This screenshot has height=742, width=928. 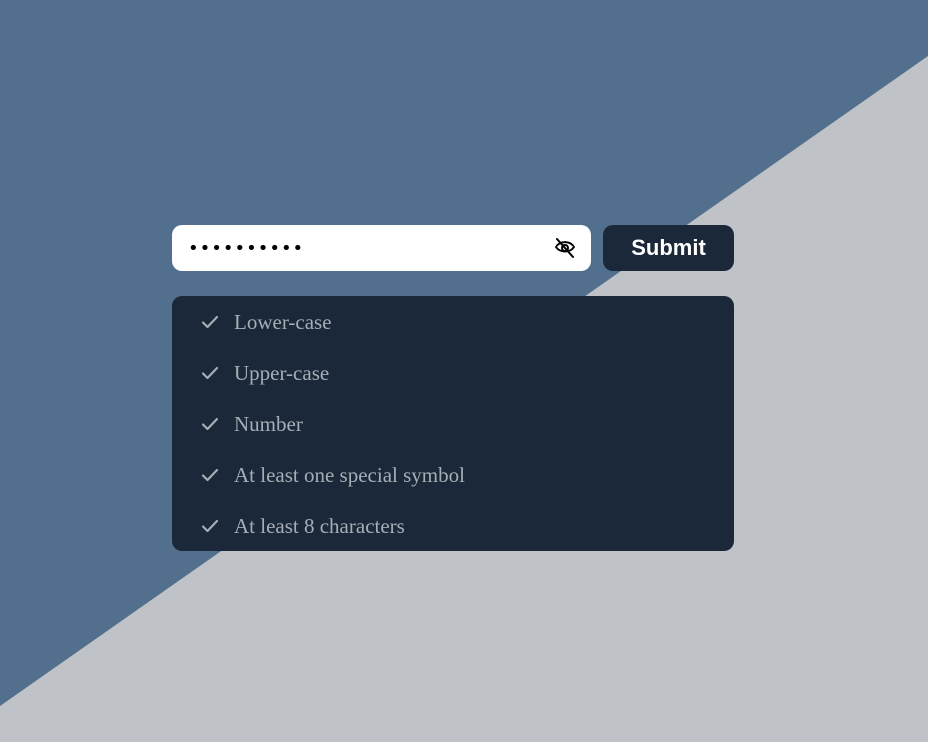 I want to click on requirement-special-symbol: At least one special symbol, so click(x=453, y=475).